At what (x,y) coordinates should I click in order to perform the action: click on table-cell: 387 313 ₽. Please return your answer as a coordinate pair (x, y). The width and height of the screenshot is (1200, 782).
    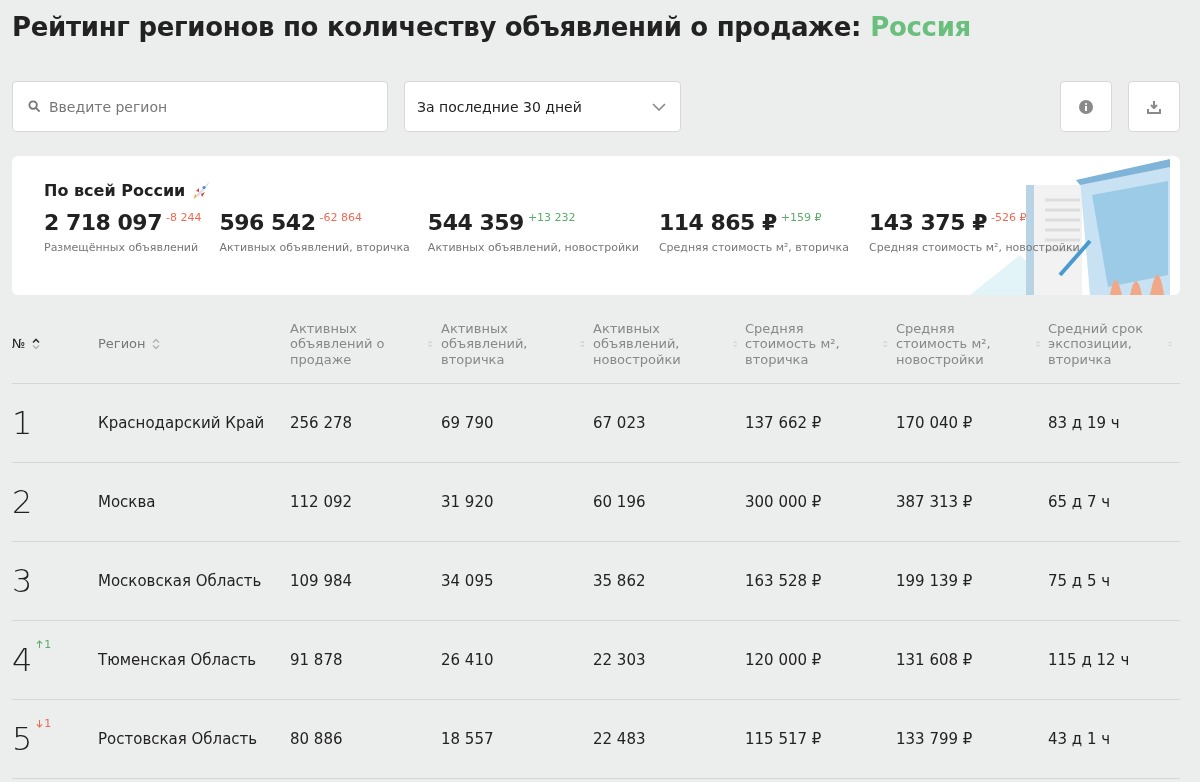
    Looking at the image, I should click on (934, 502).